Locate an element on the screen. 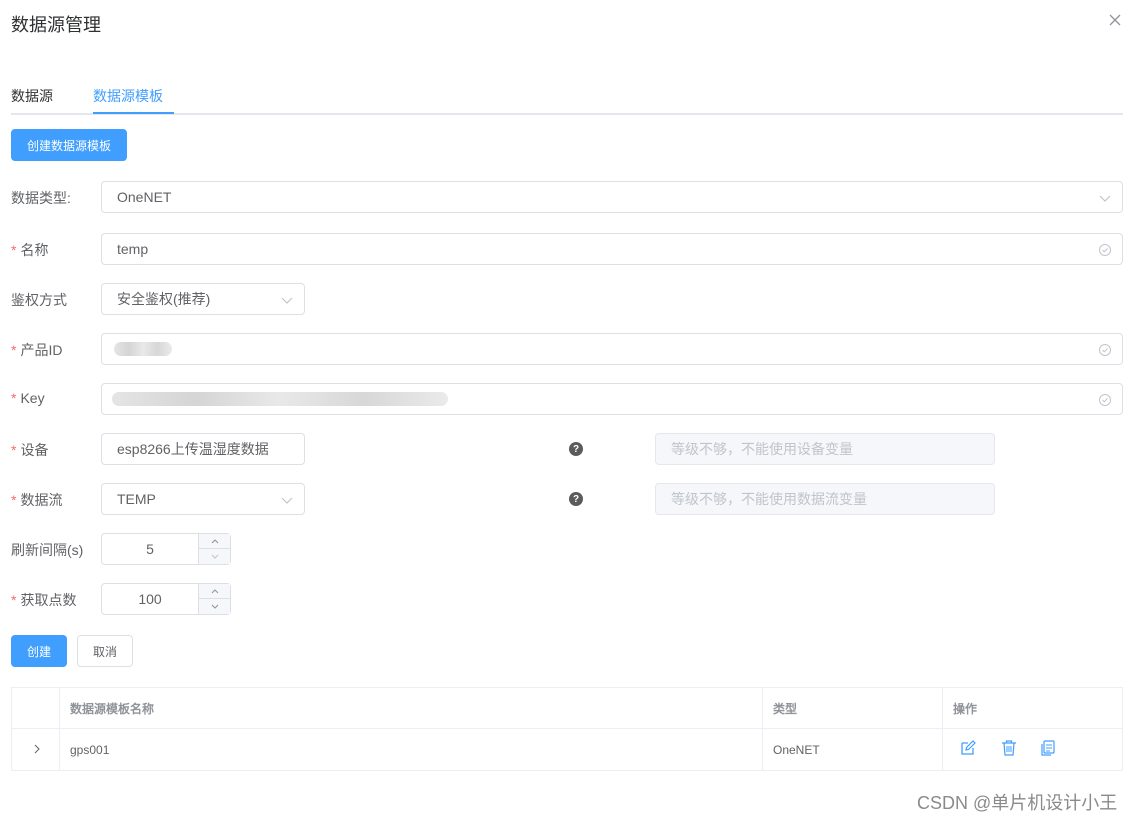 The image size is (1143, 819). refresh-interval-input: 5 is located at coordinates (150, 549).